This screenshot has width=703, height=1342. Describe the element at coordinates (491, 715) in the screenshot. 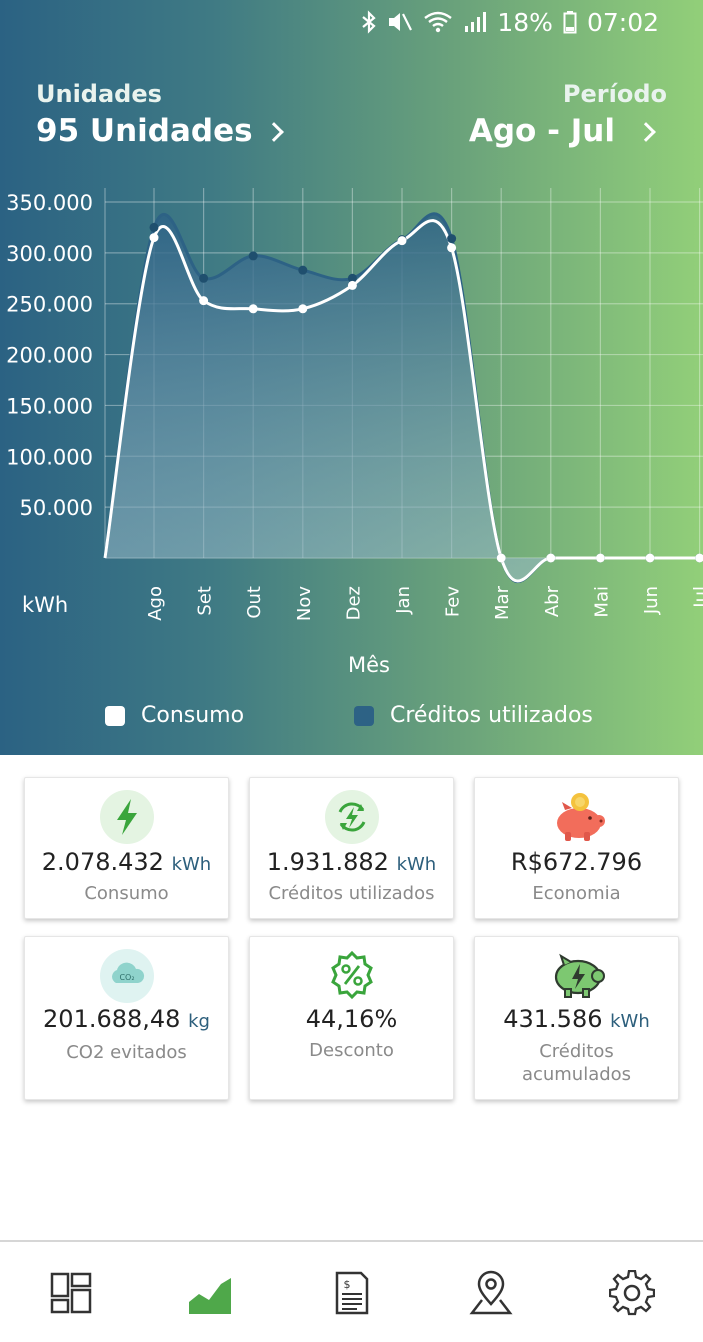

I see `legend-label-creditos: Créditos utilizados` at that location.